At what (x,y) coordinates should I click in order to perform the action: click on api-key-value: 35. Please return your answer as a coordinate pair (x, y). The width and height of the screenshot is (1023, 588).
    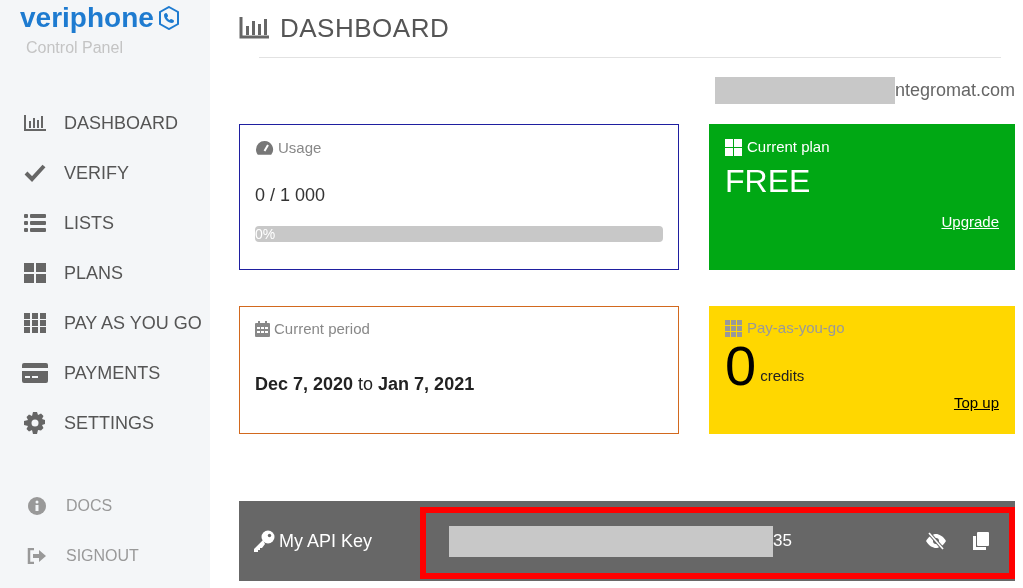
    Looking at the image, I should click on (782, 541).